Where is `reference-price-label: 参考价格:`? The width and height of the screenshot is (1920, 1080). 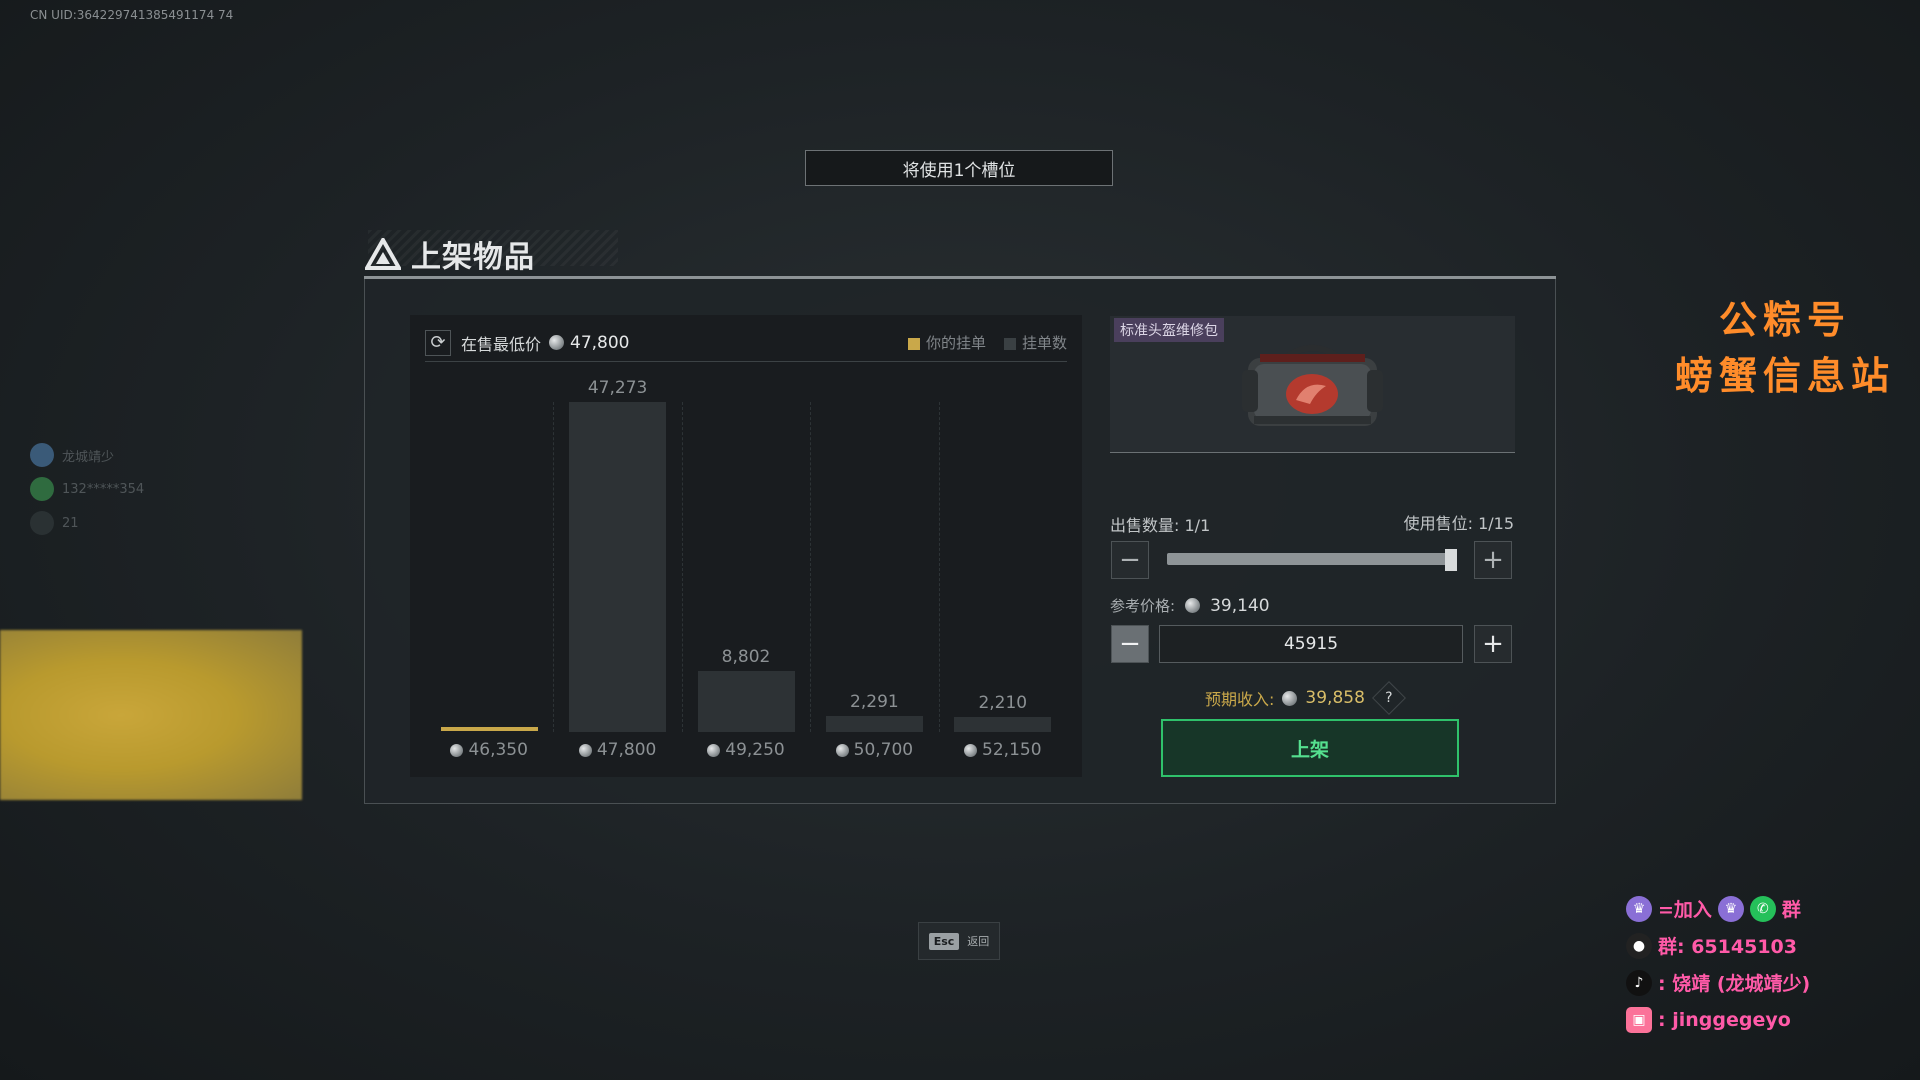
reference-price-label: 参考价格: is located at coordinates (1143, 606).